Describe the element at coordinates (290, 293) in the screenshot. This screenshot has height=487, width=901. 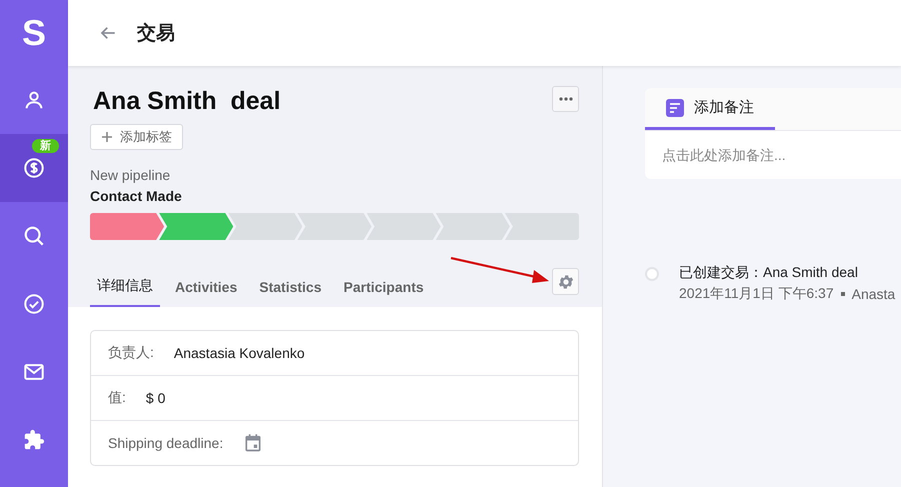
I see `tab: Statistics` at that location.